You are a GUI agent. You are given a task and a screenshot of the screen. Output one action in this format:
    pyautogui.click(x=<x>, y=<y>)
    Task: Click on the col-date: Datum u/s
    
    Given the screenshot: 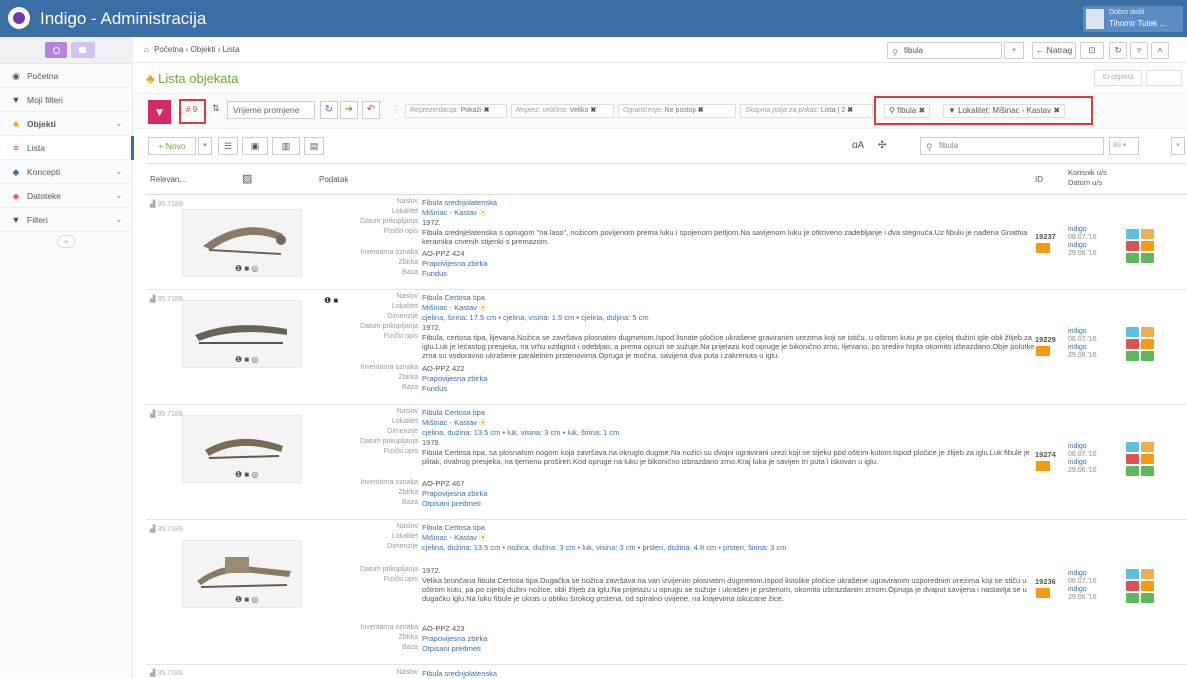 What is the action you would take?
    pyautogui.click(x=1085, y=182)
    